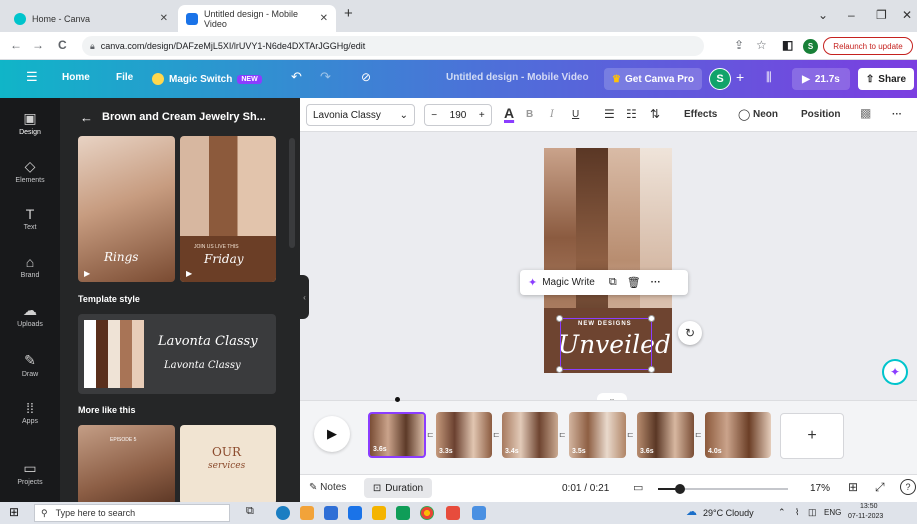  Describe the element at coordinates (552, 114) in the screenshot. I see `italic-button: I` at that location.